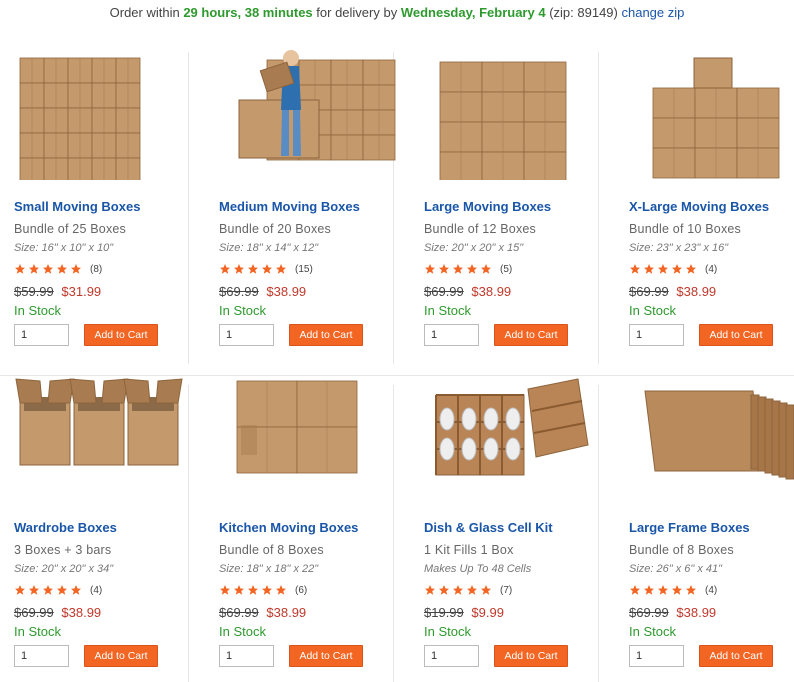 The height and width of the screenshot is (682, 794). I want to click on banner-middle: for delivery by, so click(357, 12).